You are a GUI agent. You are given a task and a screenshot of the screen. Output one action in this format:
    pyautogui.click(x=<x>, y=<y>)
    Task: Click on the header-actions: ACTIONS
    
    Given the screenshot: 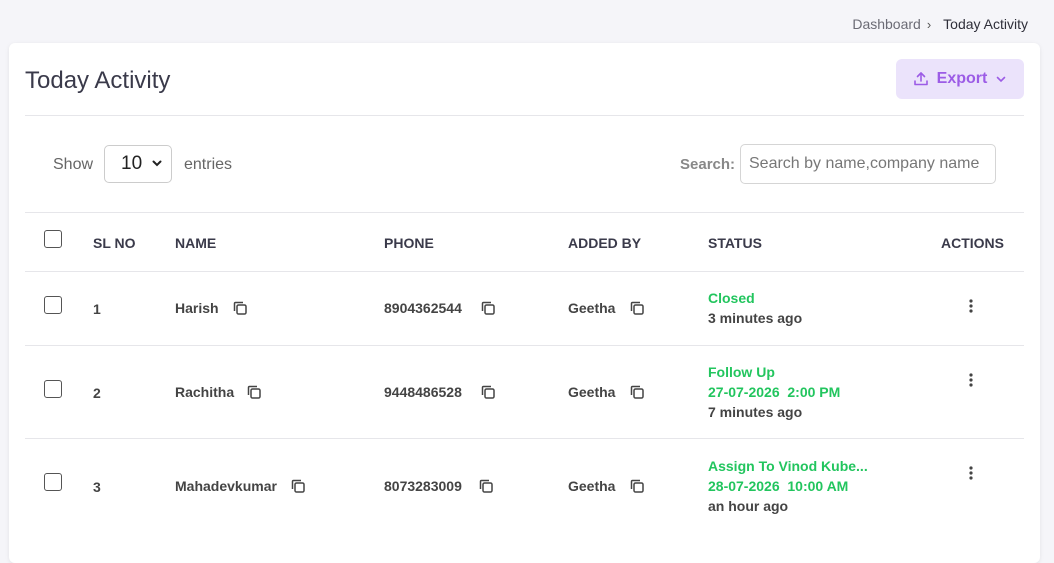 What is the action you would take?
    pyautogui.click(x=972, y=243)
    